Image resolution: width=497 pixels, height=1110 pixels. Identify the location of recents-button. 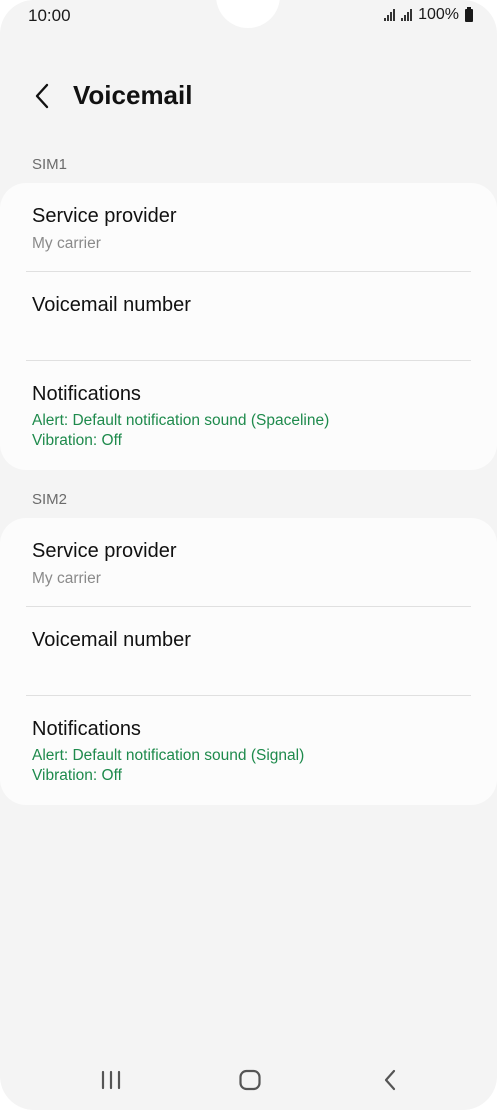
(111, 1080).